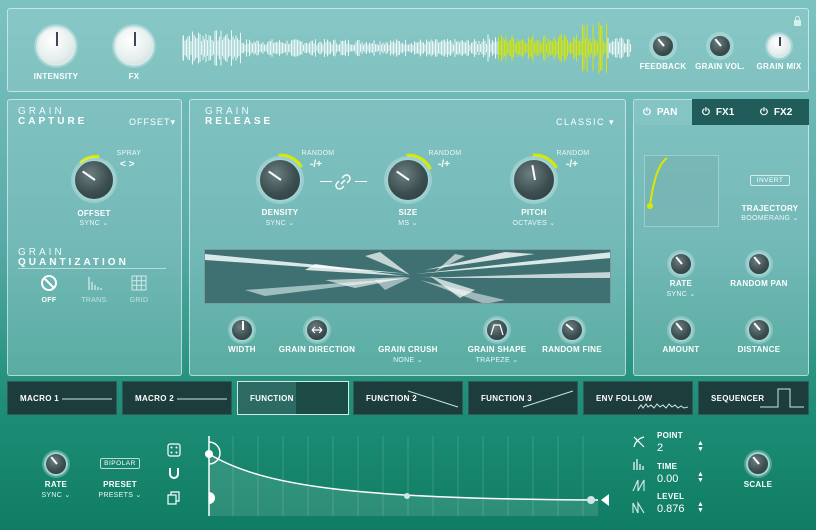  What do you see at coordinates (242, 330) in the screenshot?
I see `width-knob` at bounding box center [242, 330].